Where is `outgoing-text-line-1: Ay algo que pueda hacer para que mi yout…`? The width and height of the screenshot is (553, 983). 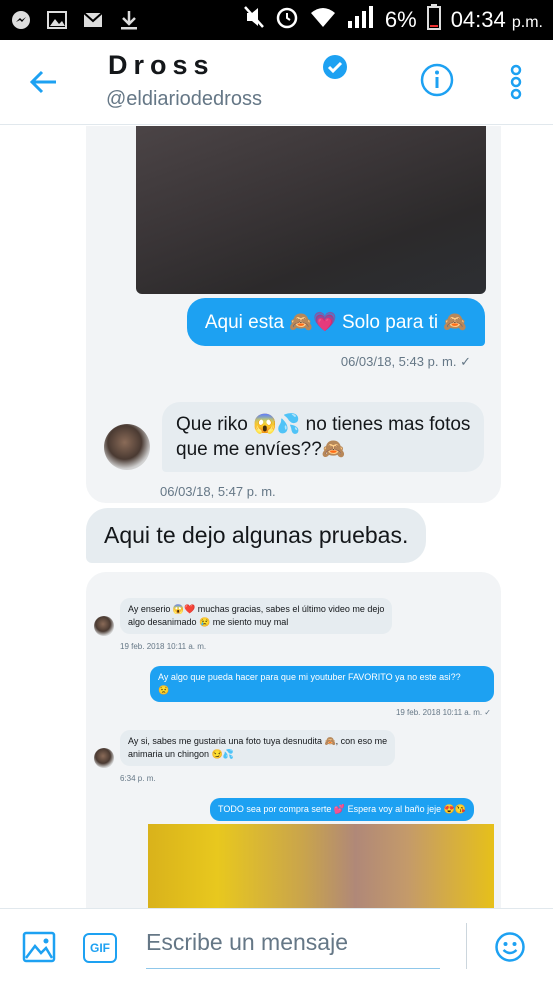 outgoing-text-line-1: Ay algo que pueda hacer para que mi yout… is located at coordinates (309, 677).